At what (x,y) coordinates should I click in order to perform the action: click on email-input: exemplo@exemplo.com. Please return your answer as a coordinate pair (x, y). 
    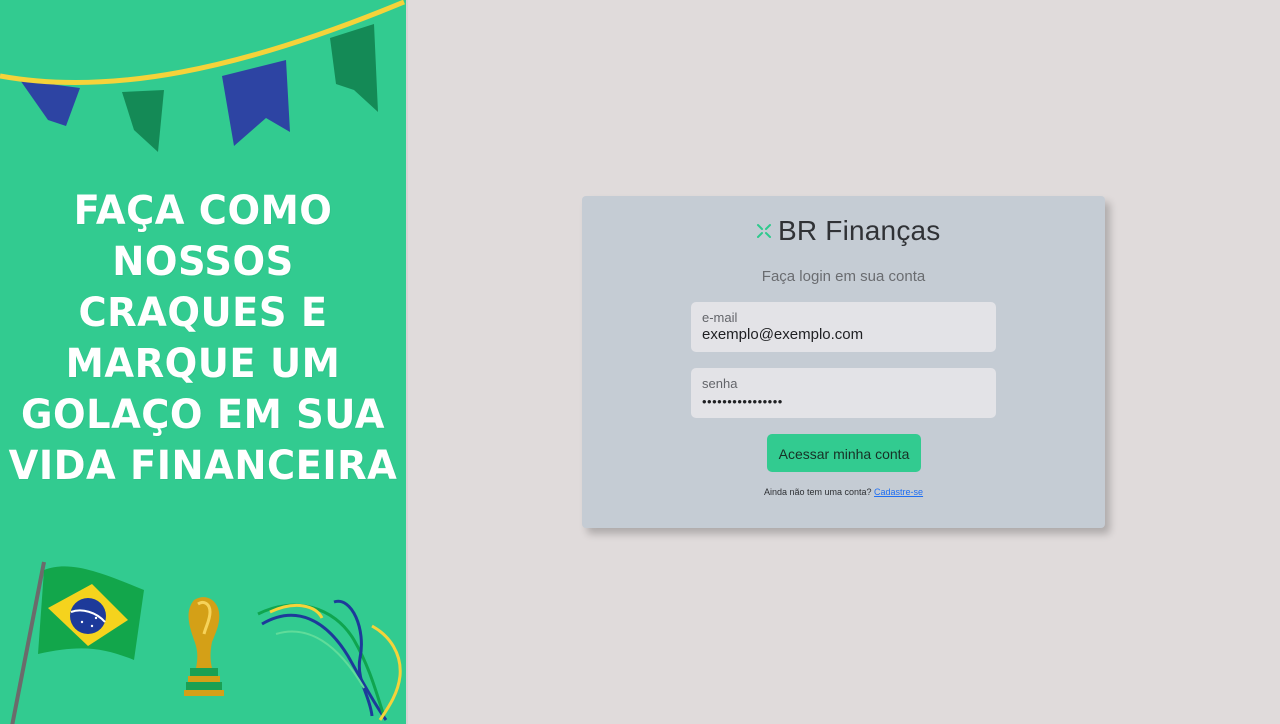
    Looking at the image, I should click on (843, 335).